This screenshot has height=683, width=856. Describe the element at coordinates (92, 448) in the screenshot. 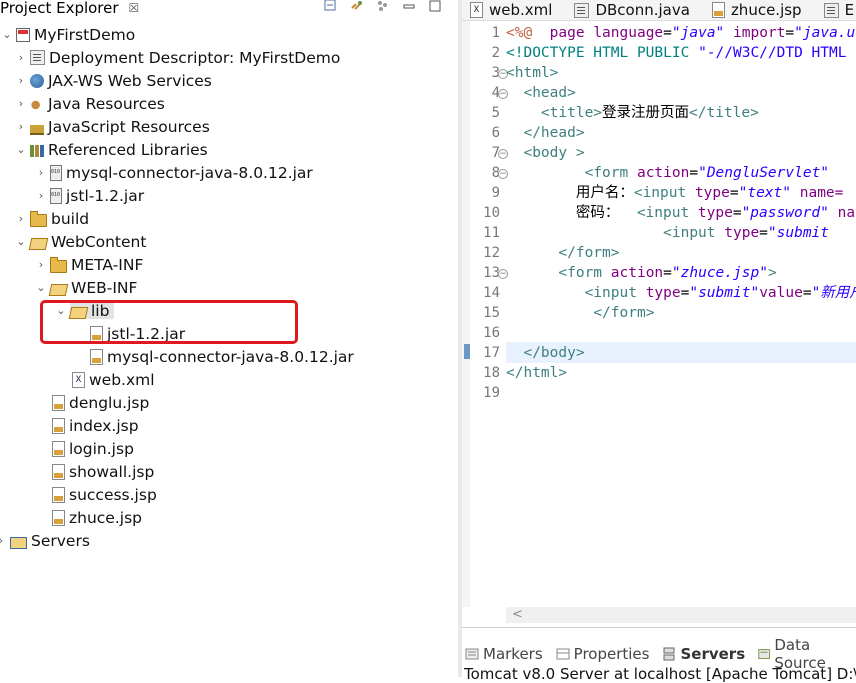

I see `tree-item-login-jsp: login.jsp` at that location.